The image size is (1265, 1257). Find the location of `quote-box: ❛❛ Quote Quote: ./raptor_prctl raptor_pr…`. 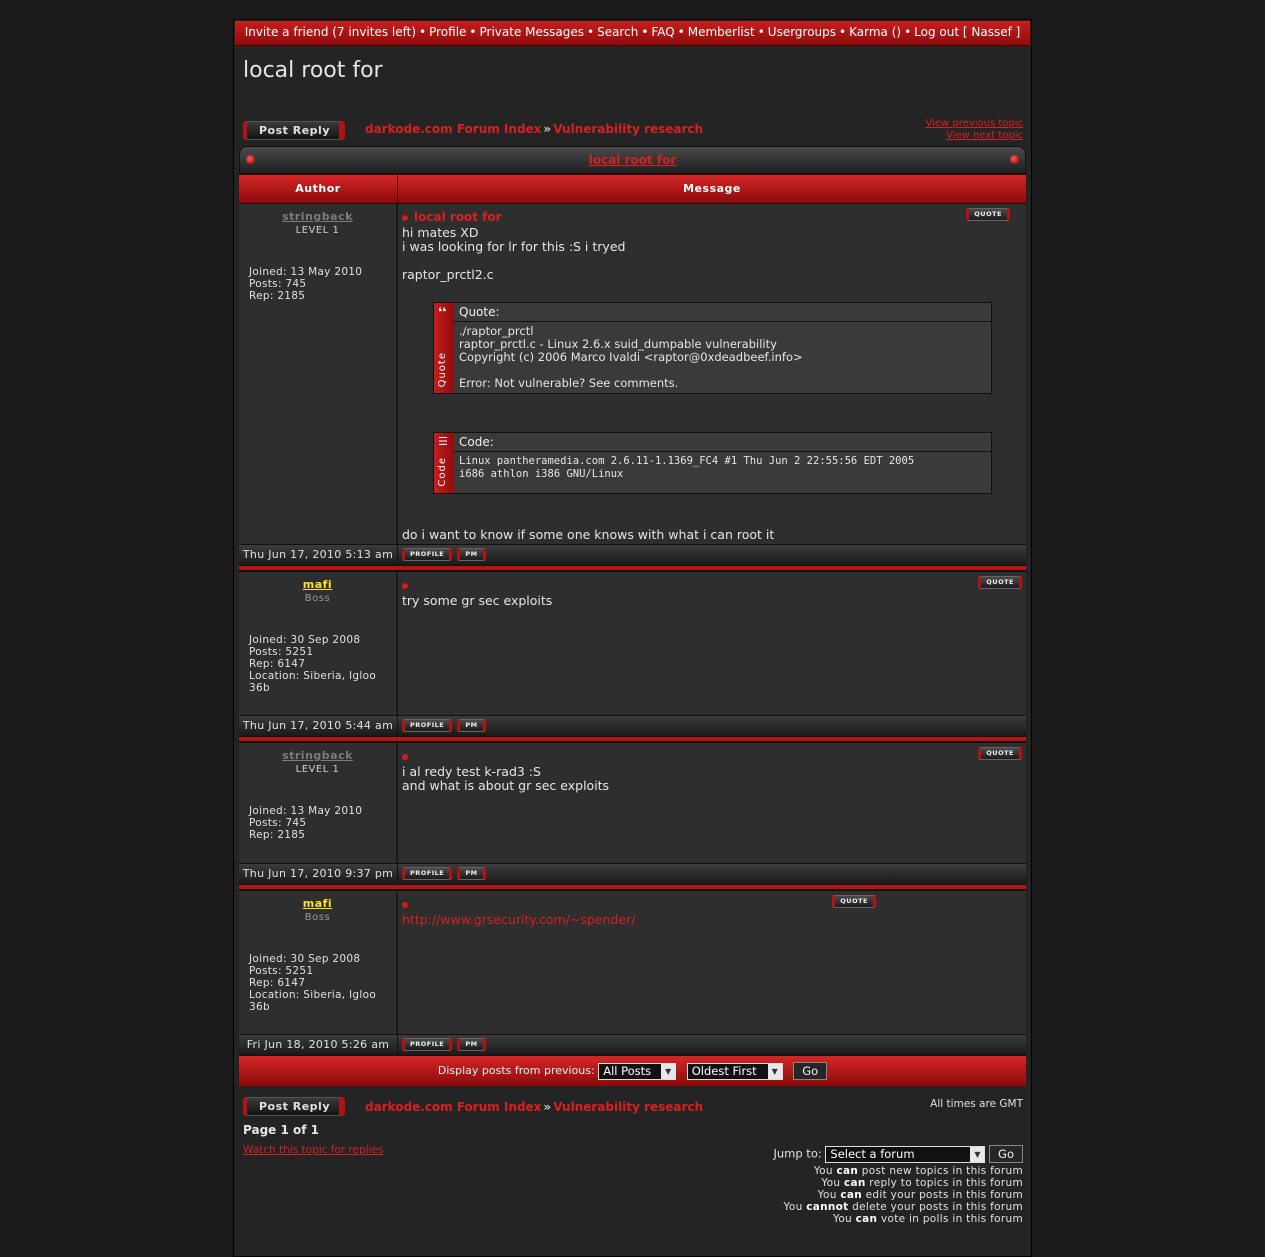

quote-box: ❛❛ Quote Quote: ./raptor_prctl raptor_pr… is located at coordinates (712, 348).